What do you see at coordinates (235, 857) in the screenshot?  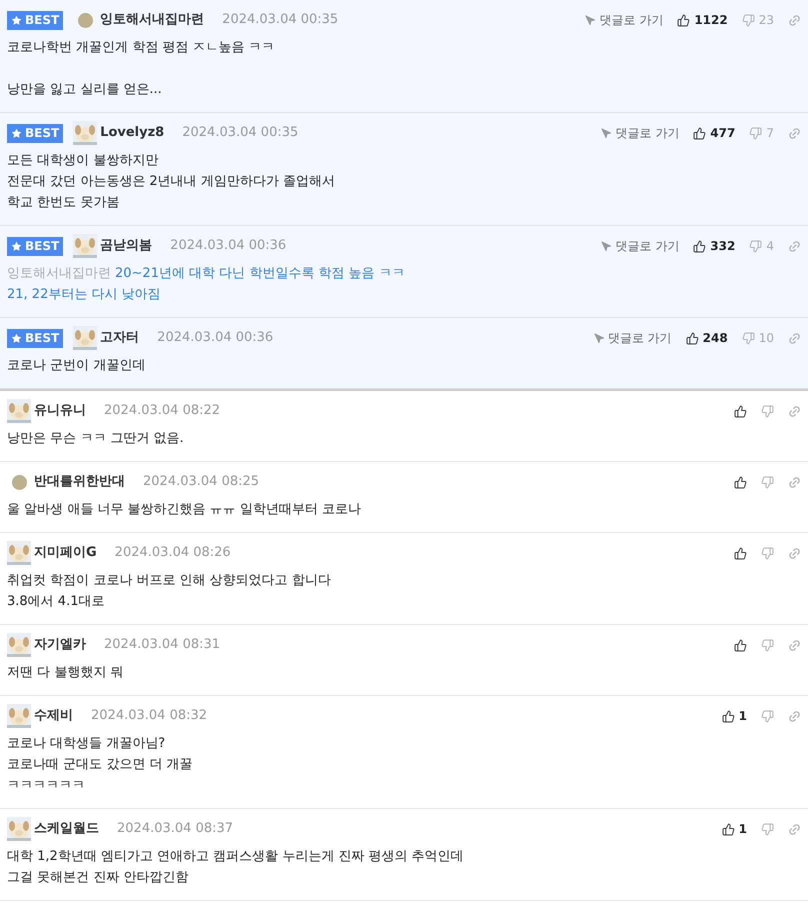 I see `comment-text: 대학 1,2학년때 엠티가고 연애하고 캠퍼스생활 누리는게 진짜 평생의 추억인데` at bounding box center [235, 857].